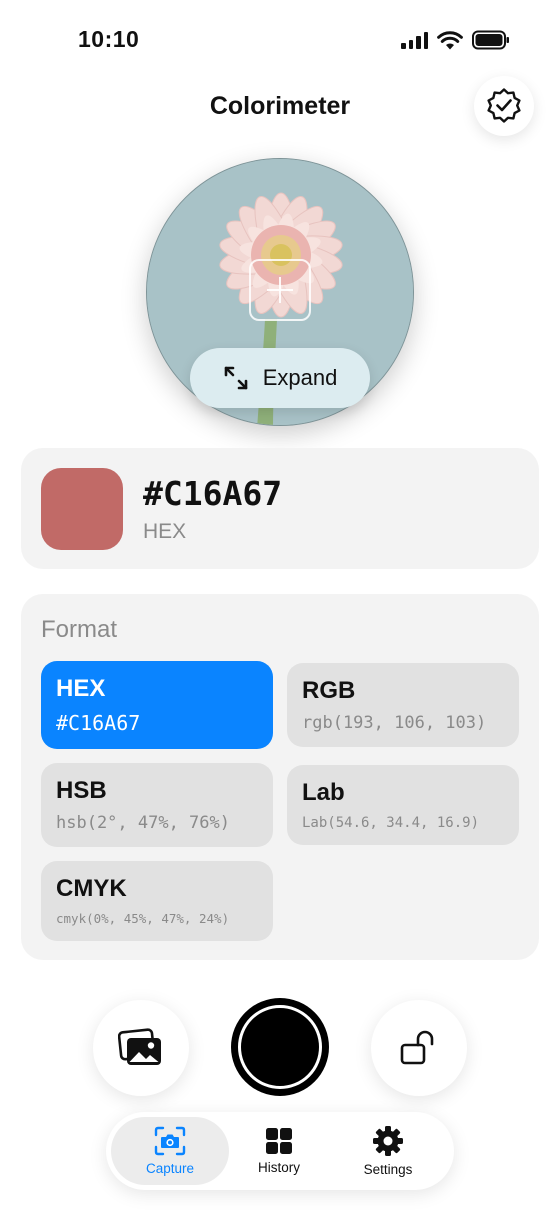  What do you see at coordinates (143, 823) in the screenshot?
I see `format-value: hsb(2°, 47%, 76%)` at bounding box center [143, 823].